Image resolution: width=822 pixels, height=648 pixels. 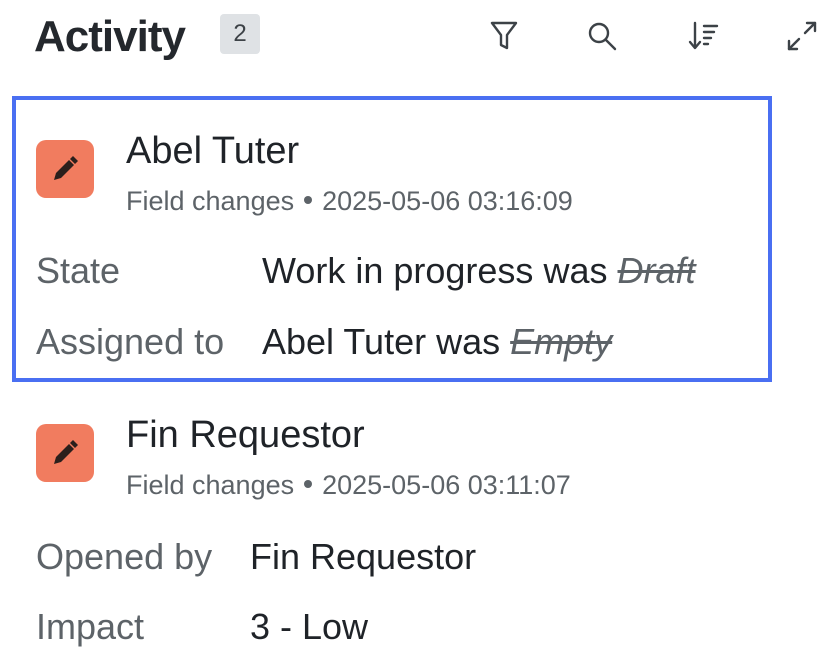 What do you see at coordinates (704, 36) in the screenshot?
I see `sort-icon` at bounding box center [704, 36].